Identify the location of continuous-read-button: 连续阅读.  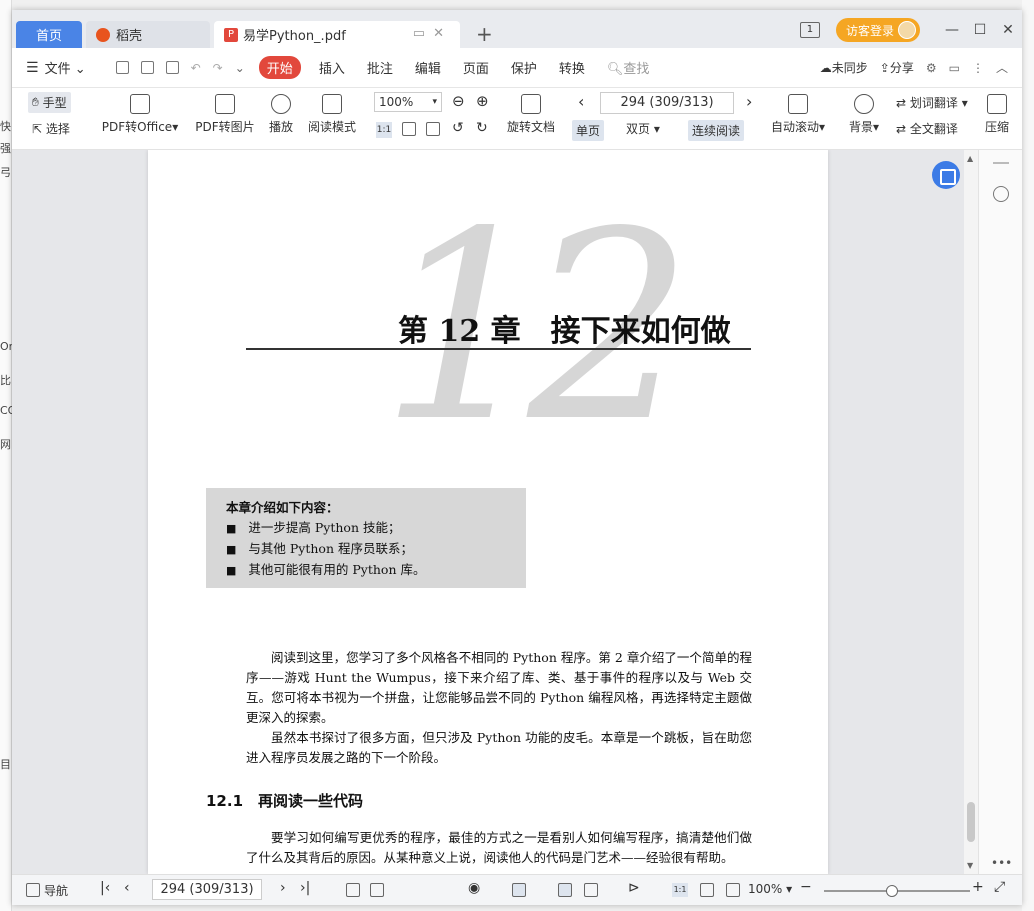
(716, 130).